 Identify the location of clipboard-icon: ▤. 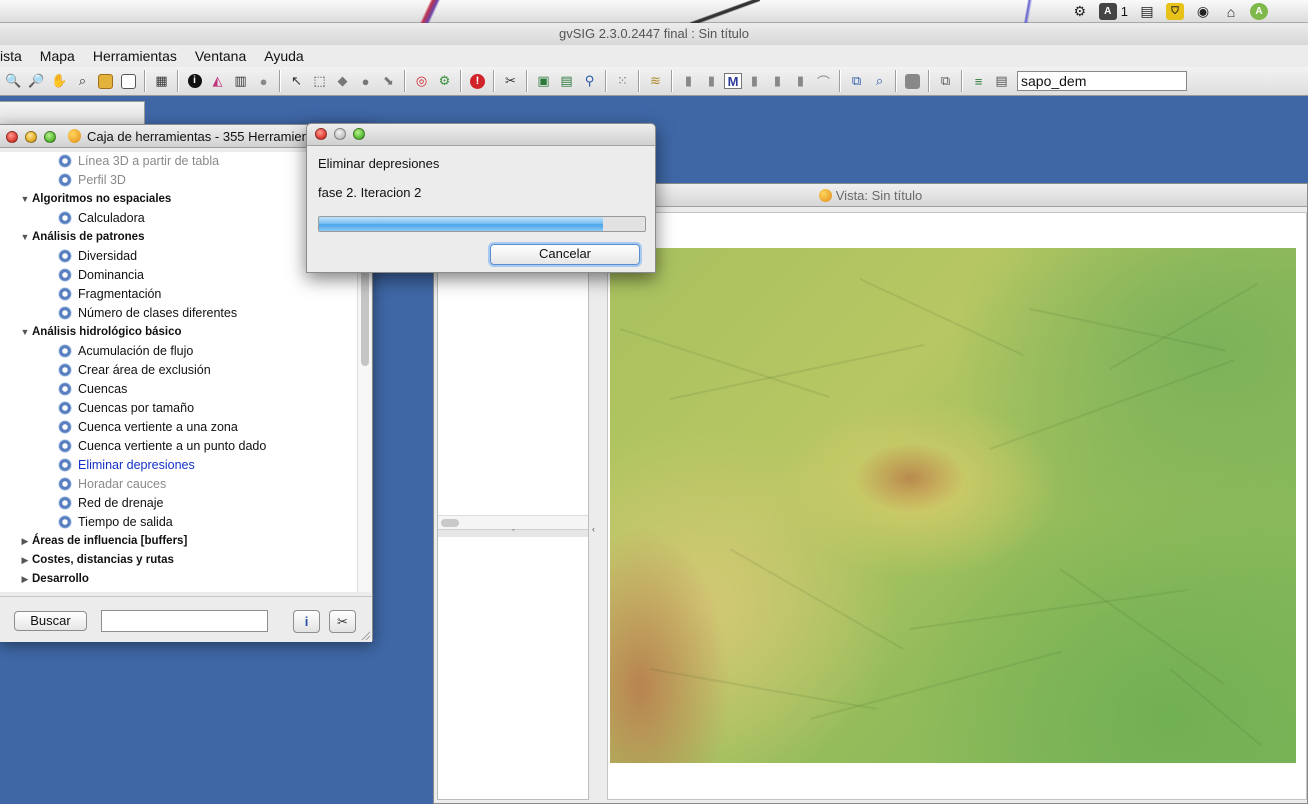
(1147, 11).